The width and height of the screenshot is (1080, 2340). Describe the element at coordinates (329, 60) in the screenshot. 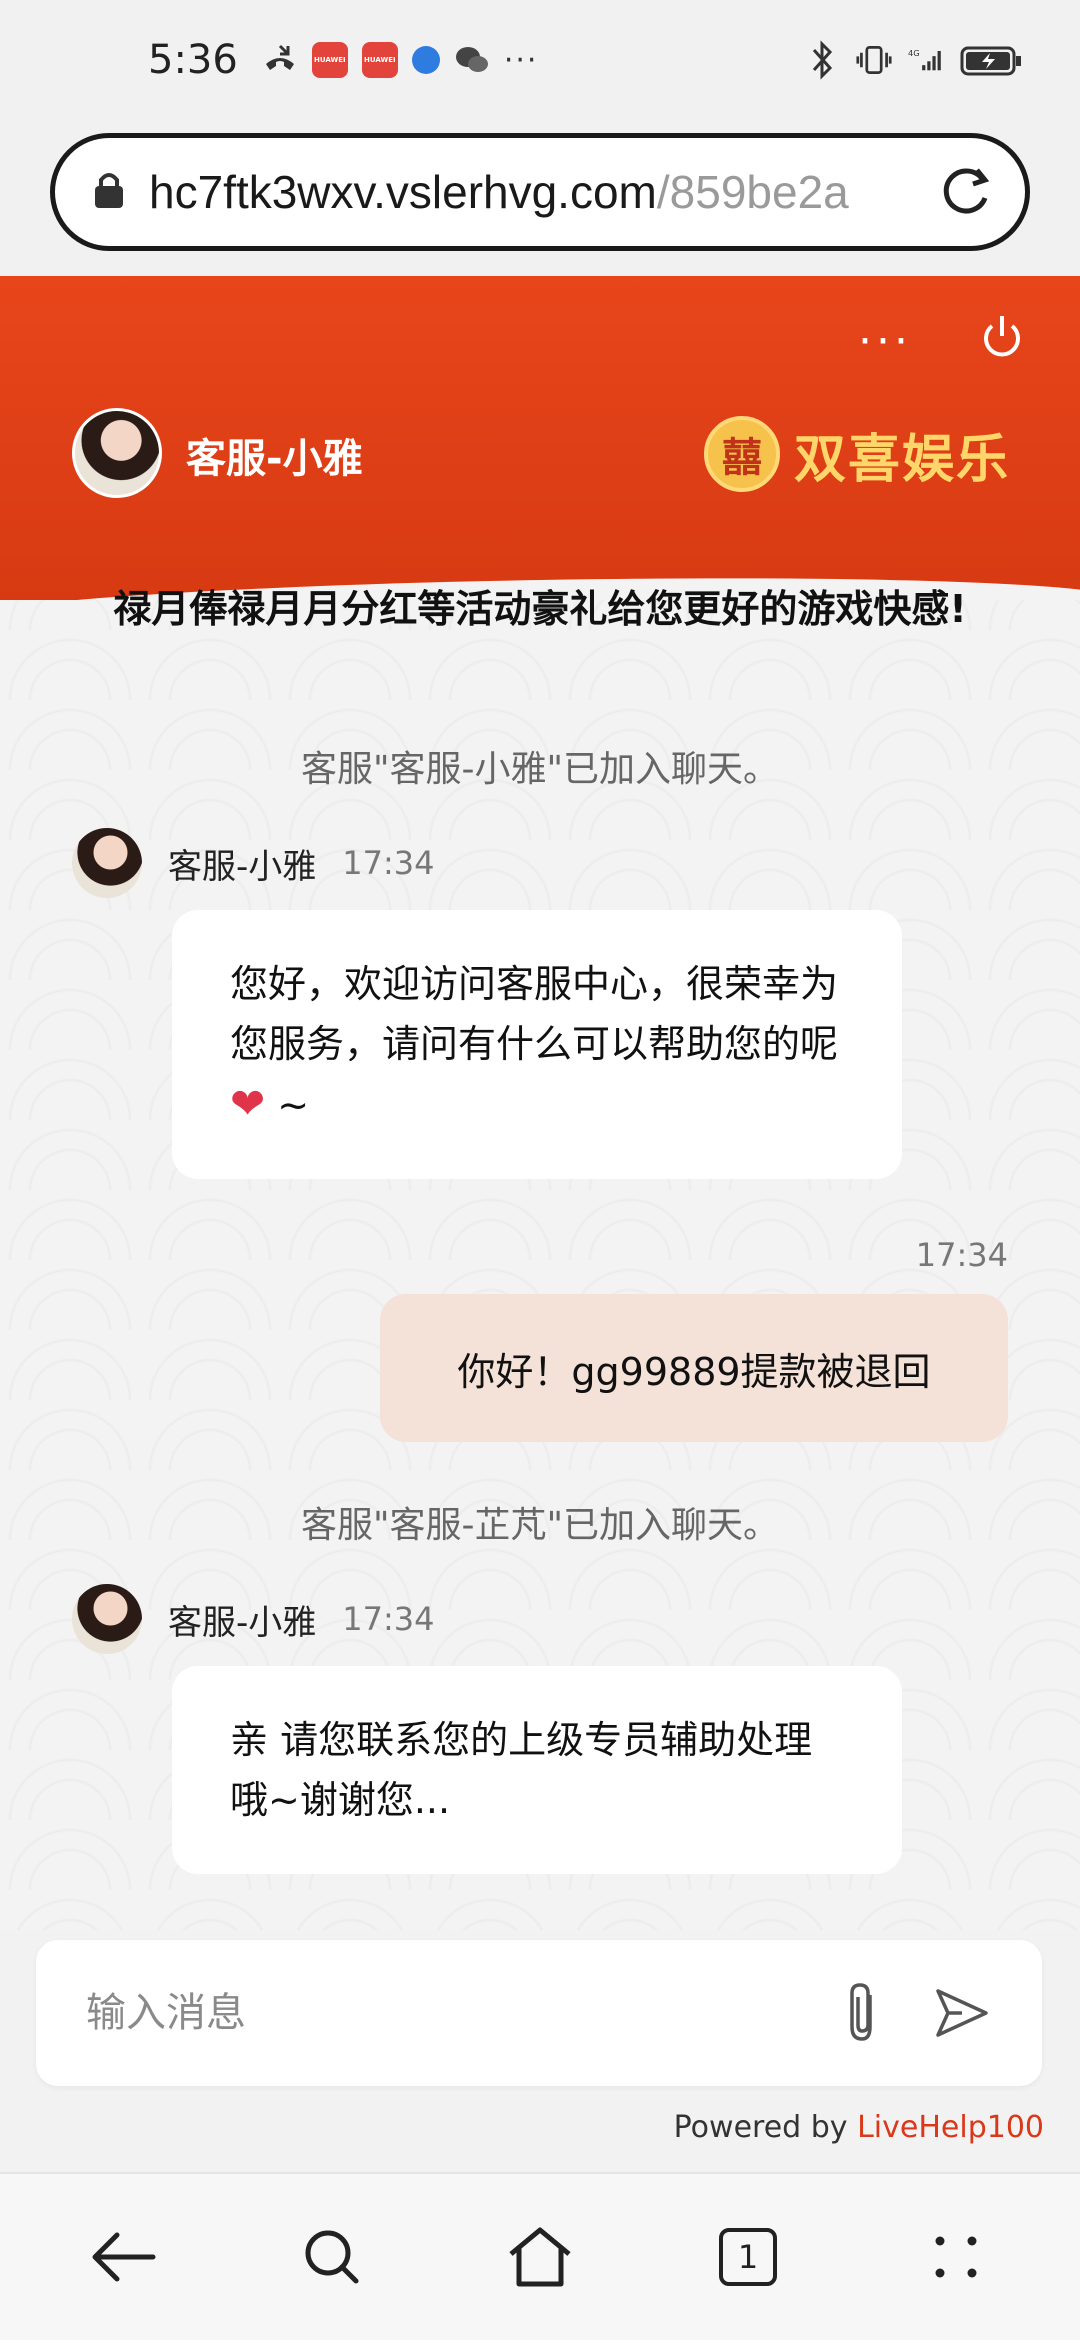

I see `huawei-app-icon: HUAWEI` at that location.